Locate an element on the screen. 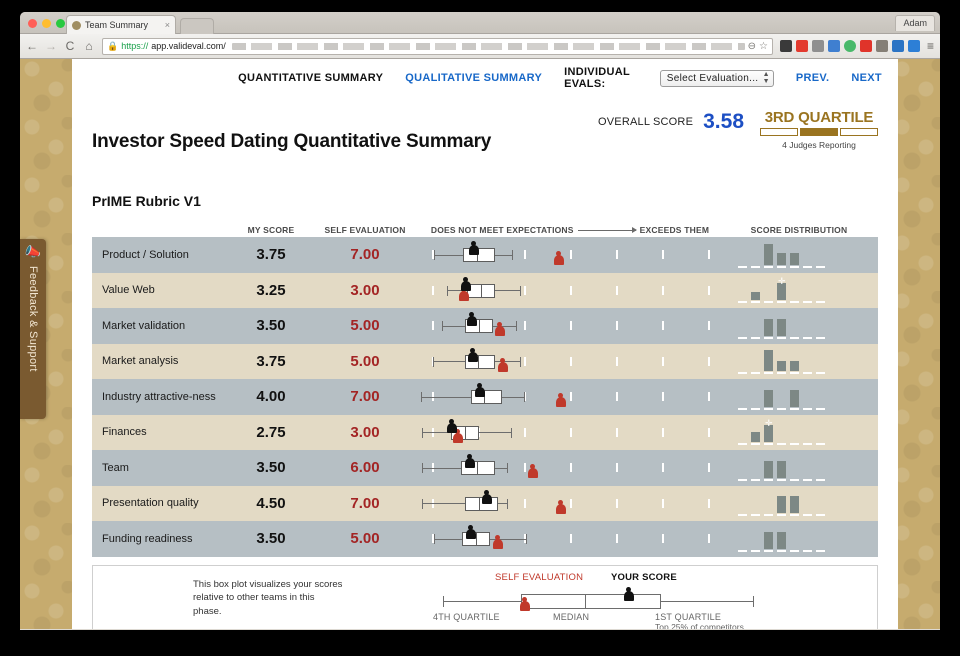 The width and height of the screenshot is (960, 656). back-icon: ← is located at coordinates (32, 46).